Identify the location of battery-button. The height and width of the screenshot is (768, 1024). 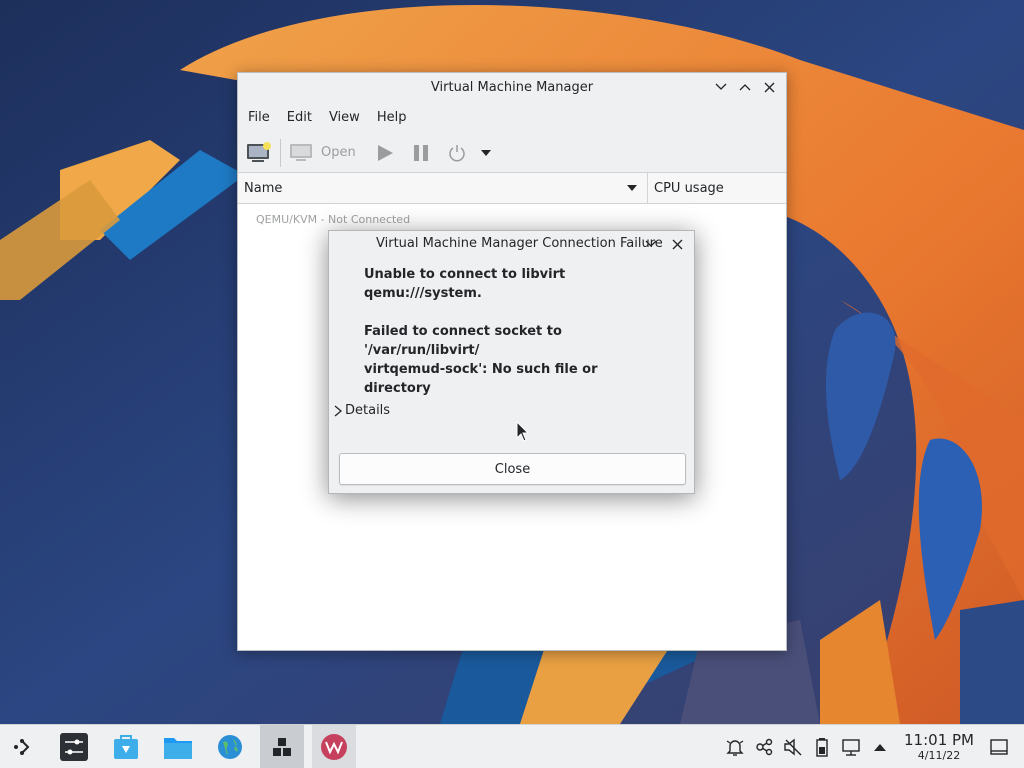
(822, 747).